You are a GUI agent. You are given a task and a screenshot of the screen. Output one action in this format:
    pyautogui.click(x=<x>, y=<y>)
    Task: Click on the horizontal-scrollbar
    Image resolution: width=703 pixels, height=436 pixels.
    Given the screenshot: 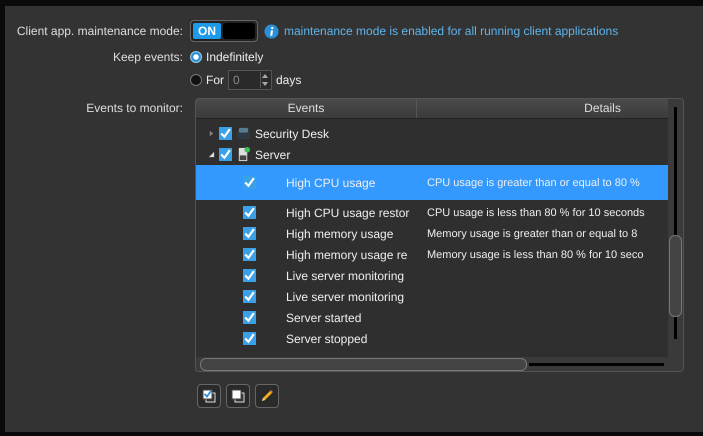 What is the action you would take?
    pyautogui.click(x=432, y=364)
    